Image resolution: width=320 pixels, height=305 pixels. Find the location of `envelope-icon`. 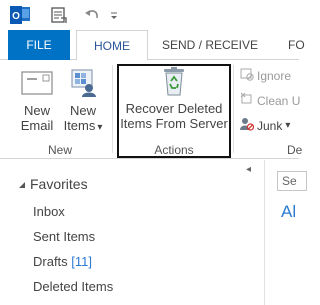

envelope-icon is located at coordinates (37, 83).